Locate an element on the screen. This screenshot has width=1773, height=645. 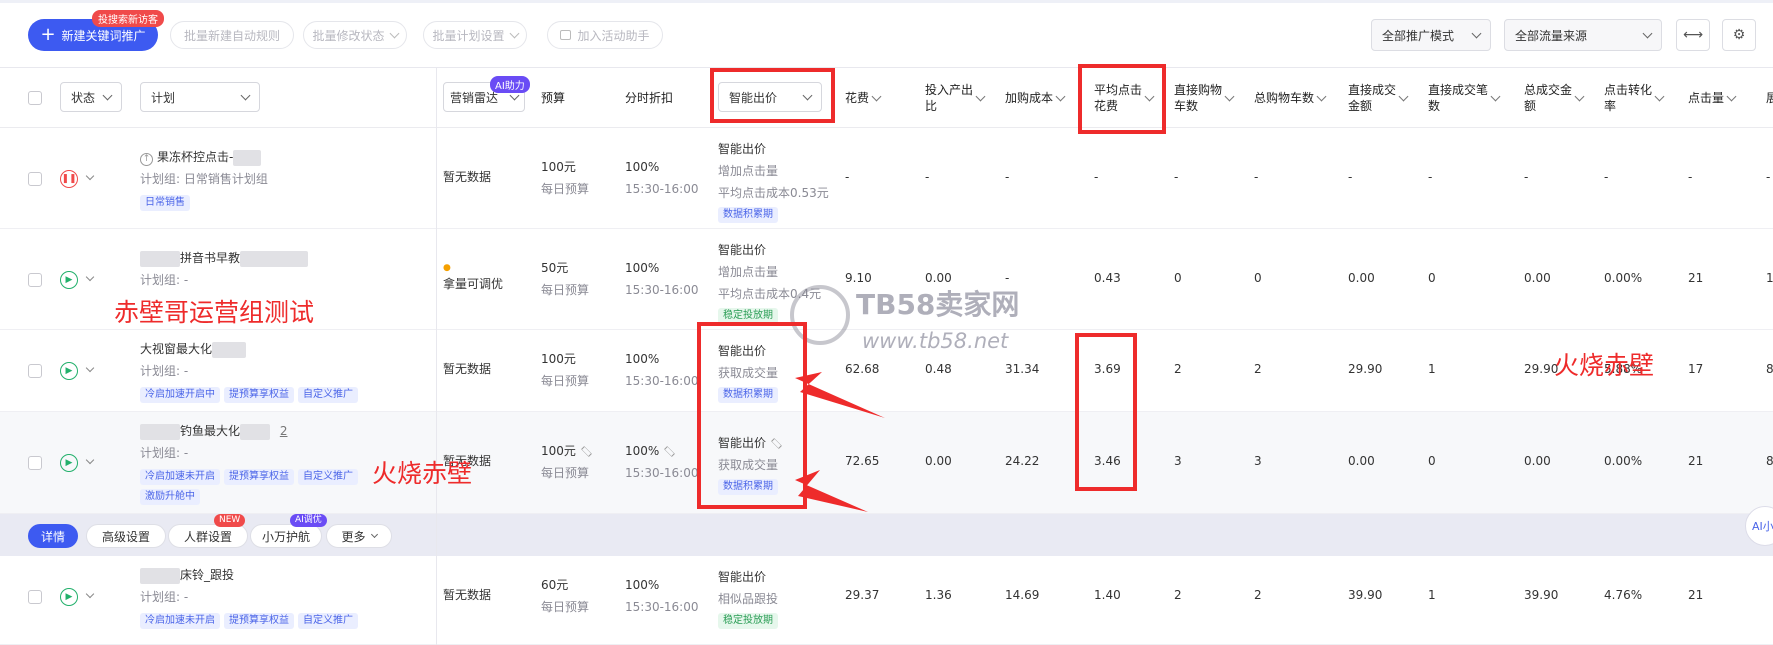
annotation-arrow-upper is located at coordinates (840, 395).